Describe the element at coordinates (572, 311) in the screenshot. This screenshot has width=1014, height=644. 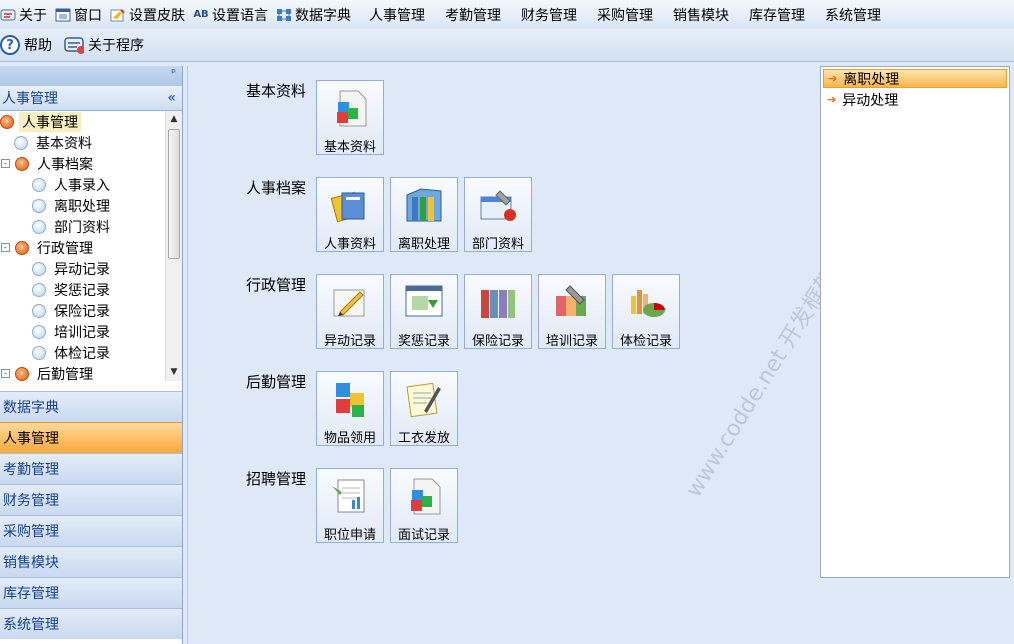
I see `tile-training-records: 培训记录` at that location.